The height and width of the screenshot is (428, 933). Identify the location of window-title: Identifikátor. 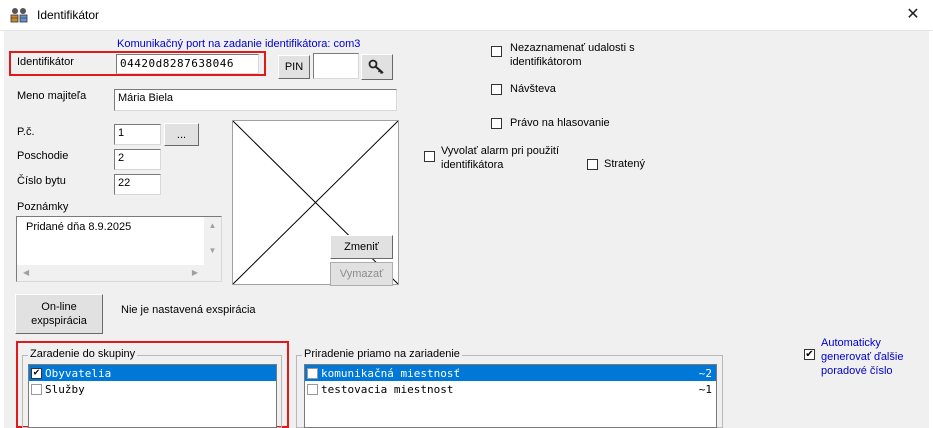
(68, 15).